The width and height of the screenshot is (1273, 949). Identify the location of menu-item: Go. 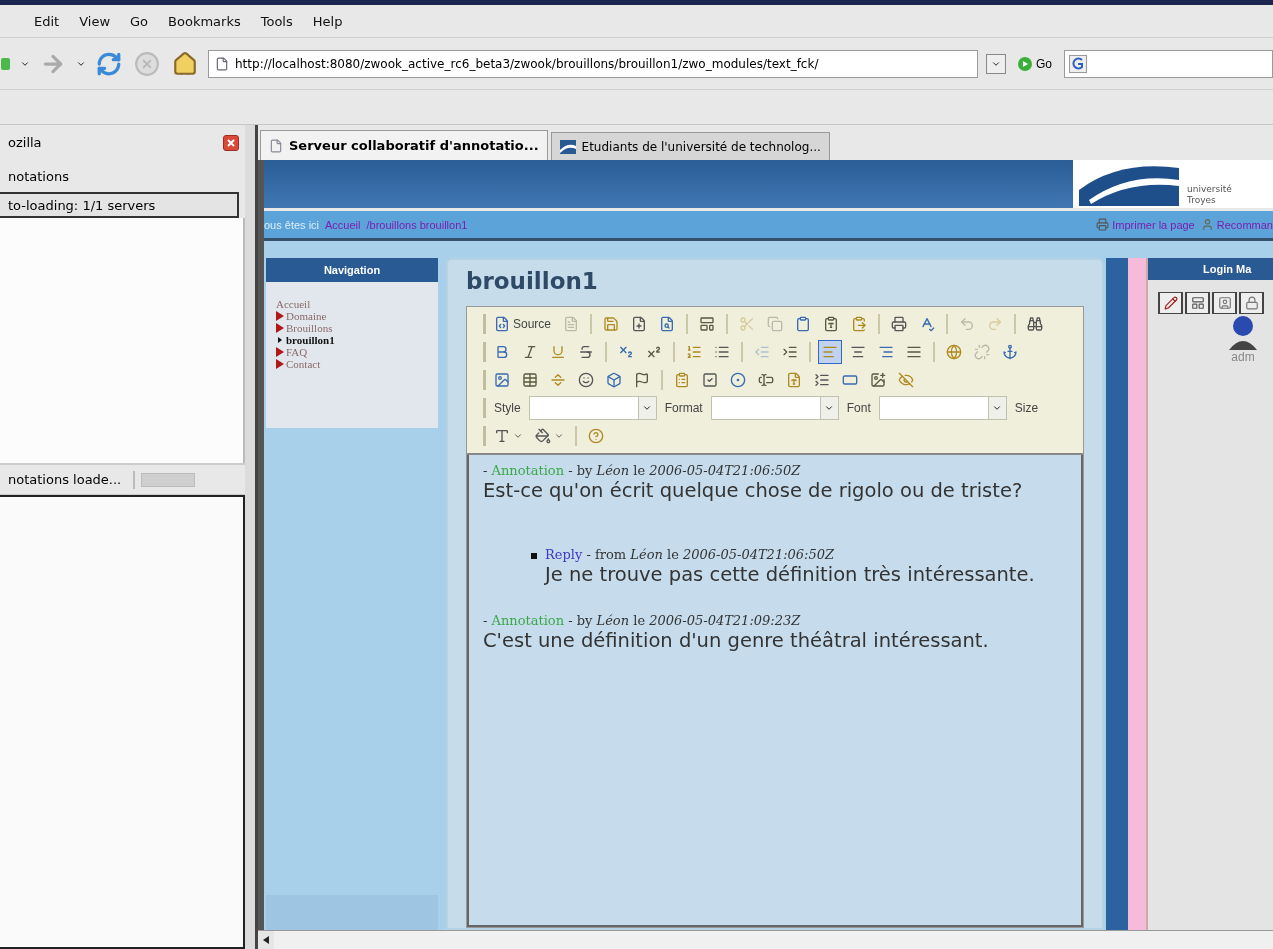
(139, 21).